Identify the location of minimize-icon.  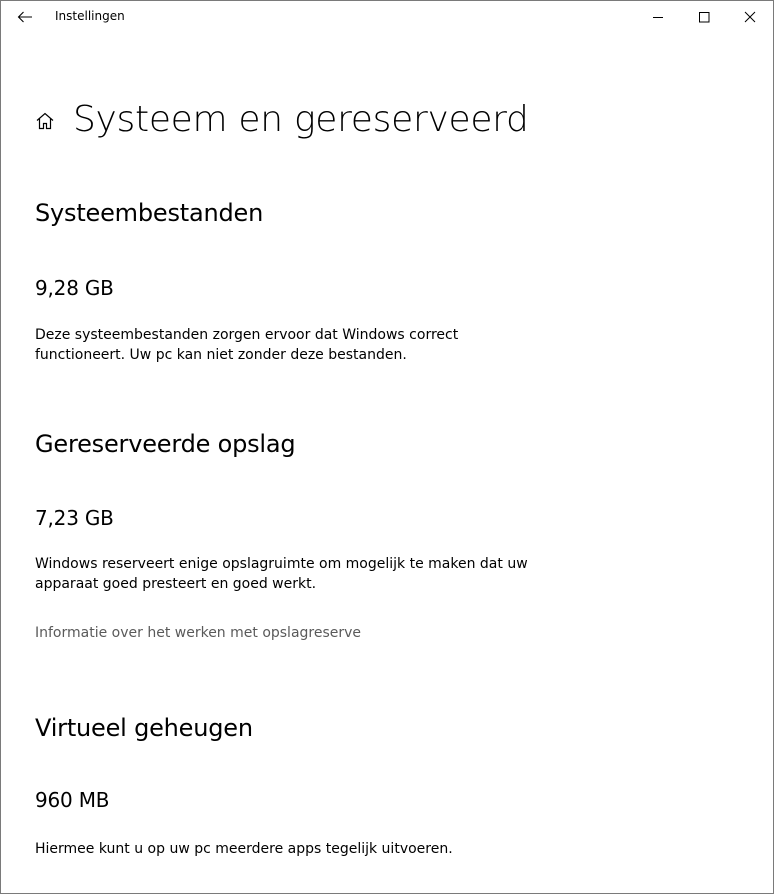
(658, 17).